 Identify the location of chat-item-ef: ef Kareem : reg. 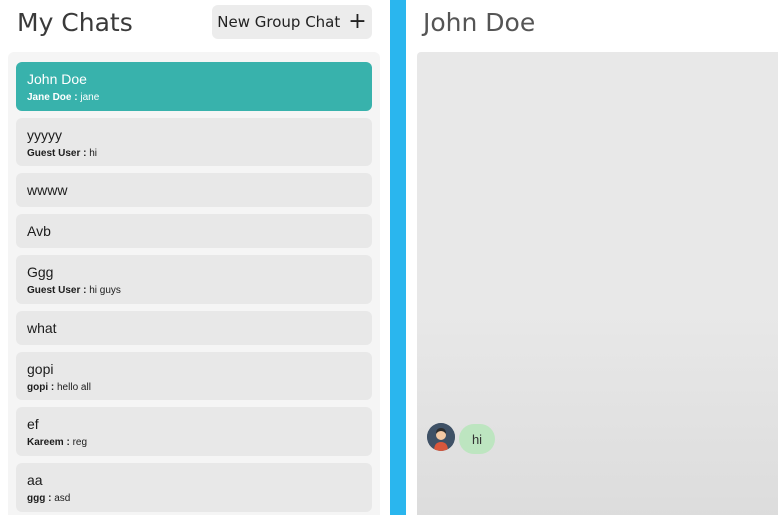
(194, 431).